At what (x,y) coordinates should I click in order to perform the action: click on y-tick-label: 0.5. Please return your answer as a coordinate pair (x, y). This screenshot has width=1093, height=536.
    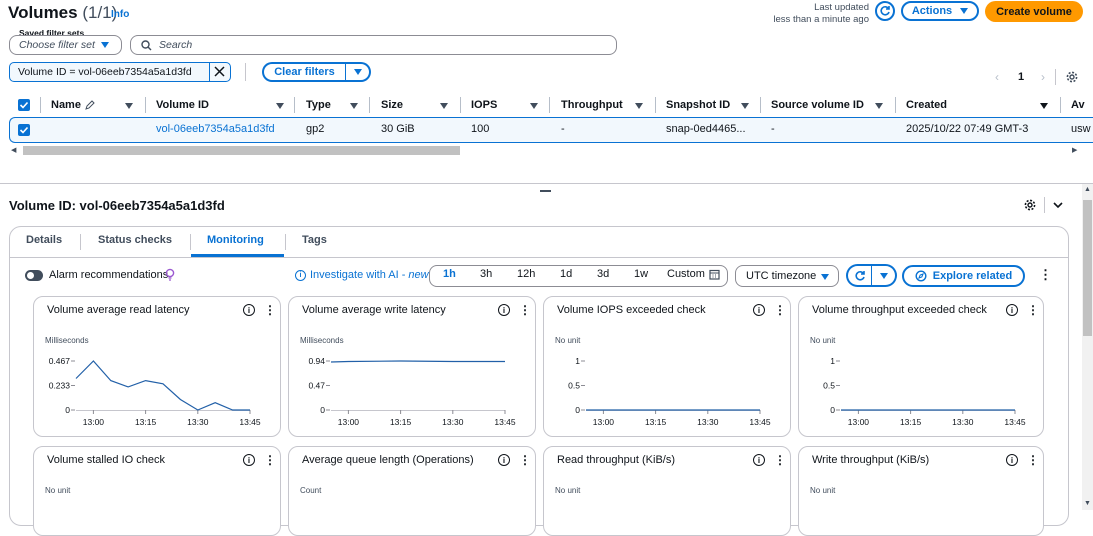
    Looking at the image, I should click on (829, 386).